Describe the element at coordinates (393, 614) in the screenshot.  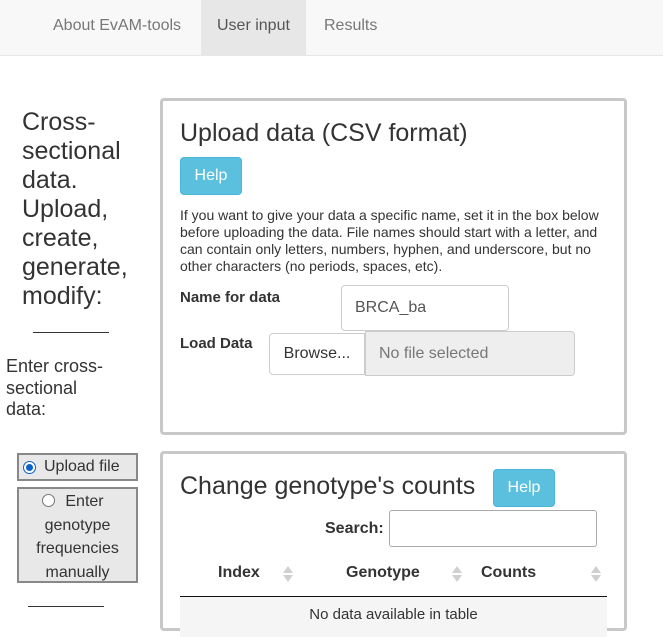
I see `empty-table-message: No data available in table` at that location.